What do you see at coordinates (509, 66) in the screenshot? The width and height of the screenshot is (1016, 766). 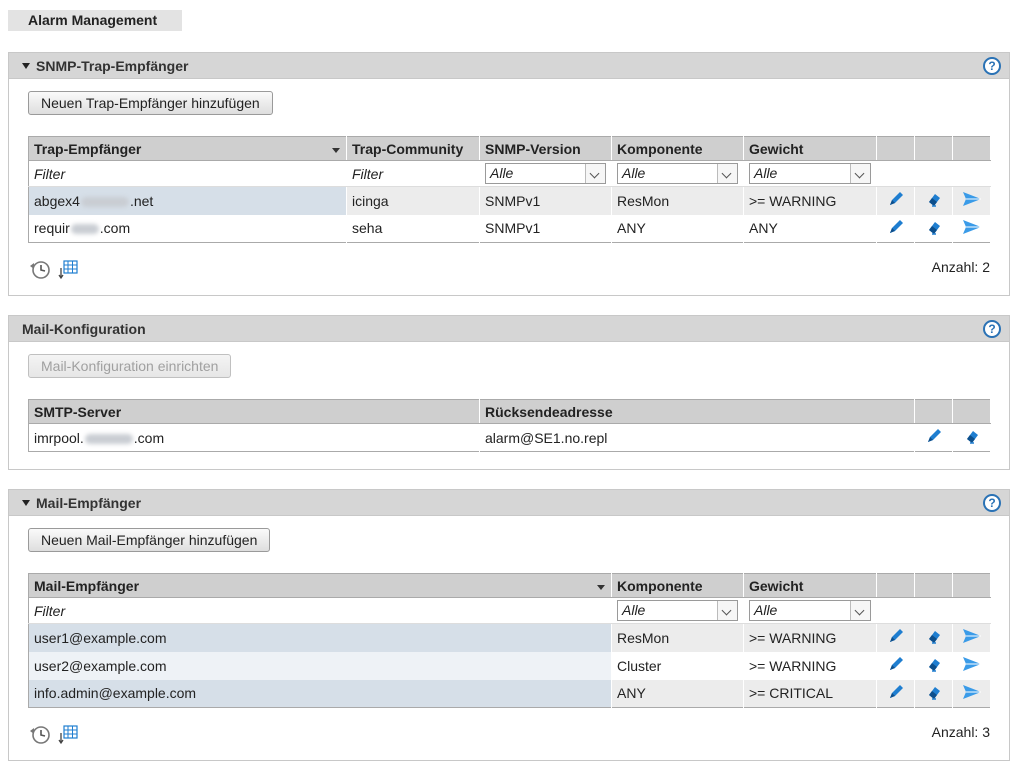 I see `snmp-trap-section-header: SNMP-Trap-Empfänger ?` at bounding box center [509, 66].